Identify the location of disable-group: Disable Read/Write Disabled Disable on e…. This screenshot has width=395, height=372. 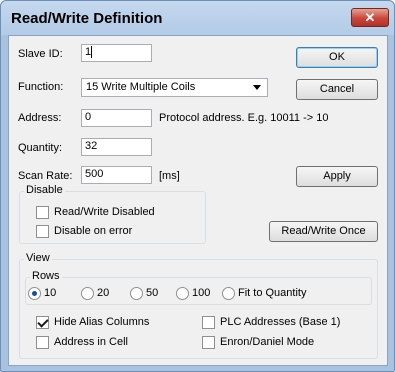
(112, 214).